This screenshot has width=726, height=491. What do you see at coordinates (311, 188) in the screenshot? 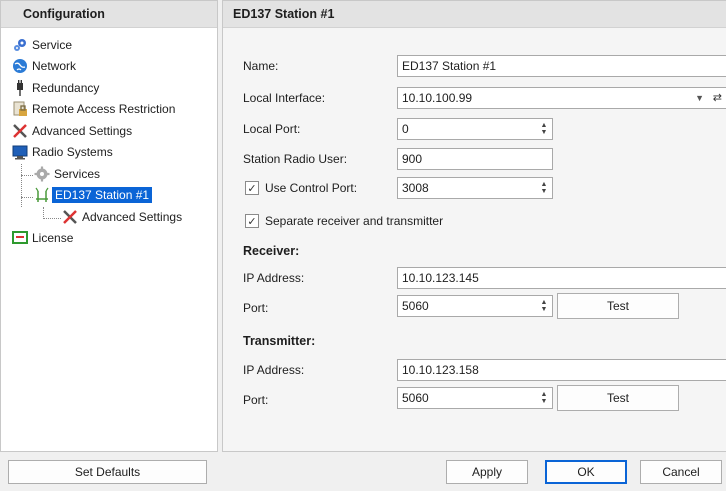
I see `use-control-port-label: Use Control Port:` at bounding box center [311, 188].